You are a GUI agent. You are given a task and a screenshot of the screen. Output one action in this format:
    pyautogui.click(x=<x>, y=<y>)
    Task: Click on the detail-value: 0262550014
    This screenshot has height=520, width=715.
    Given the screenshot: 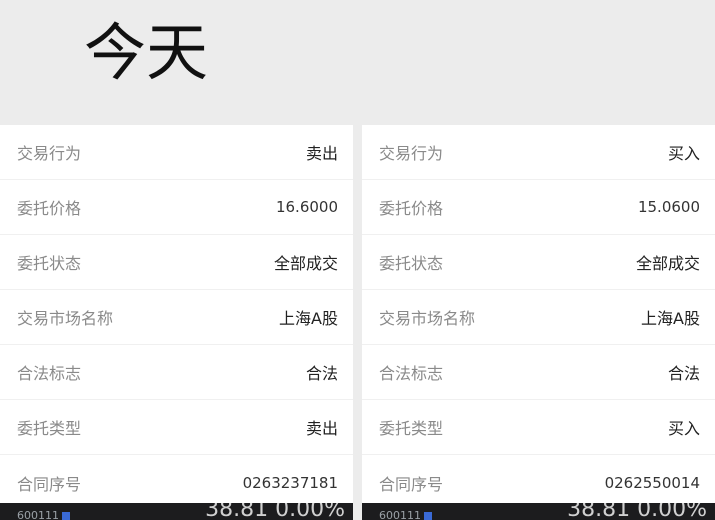 What is the action you would take?
    pyautogui.click(x=652, y=482)
    